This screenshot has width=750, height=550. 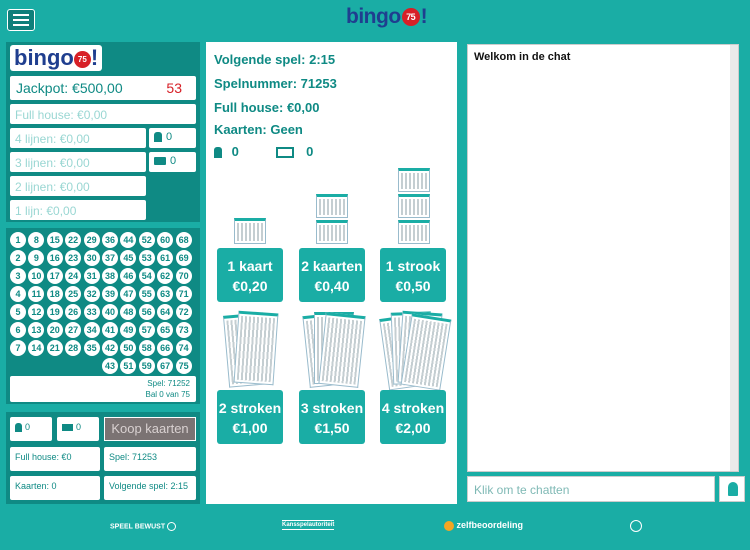 I want to click on number-ball: 12, so click(x=36, y=312).